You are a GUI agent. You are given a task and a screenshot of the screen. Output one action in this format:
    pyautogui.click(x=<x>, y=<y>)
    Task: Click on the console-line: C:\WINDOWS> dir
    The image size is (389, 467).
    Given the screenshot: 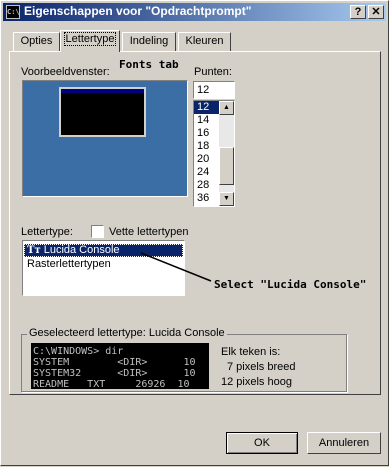 What is the action you would take?
    pyautogui.click(x=78, y=351)
    